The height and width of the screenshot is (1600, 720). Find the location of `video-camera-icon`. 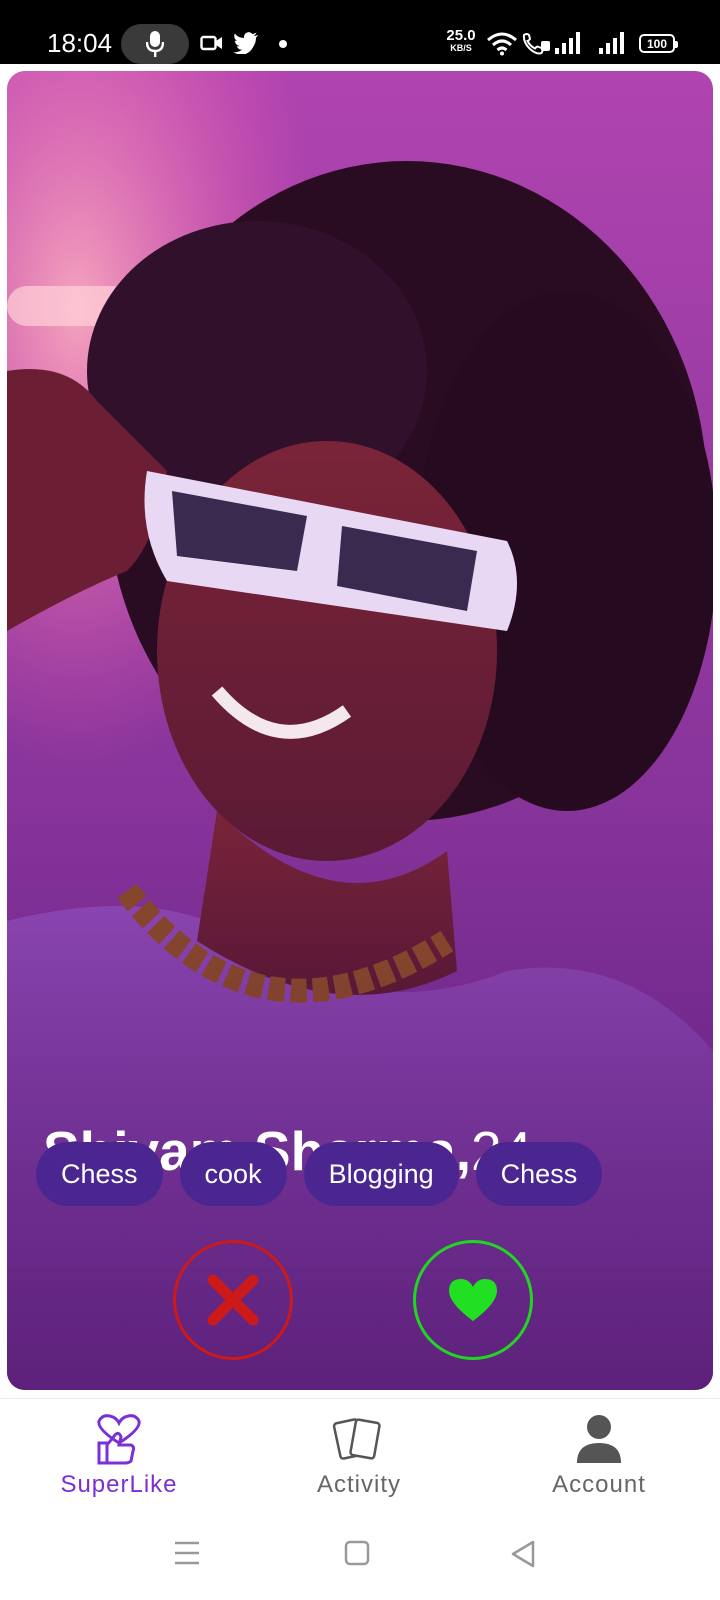

video-camera-icon is located at coordinates (211, 43).